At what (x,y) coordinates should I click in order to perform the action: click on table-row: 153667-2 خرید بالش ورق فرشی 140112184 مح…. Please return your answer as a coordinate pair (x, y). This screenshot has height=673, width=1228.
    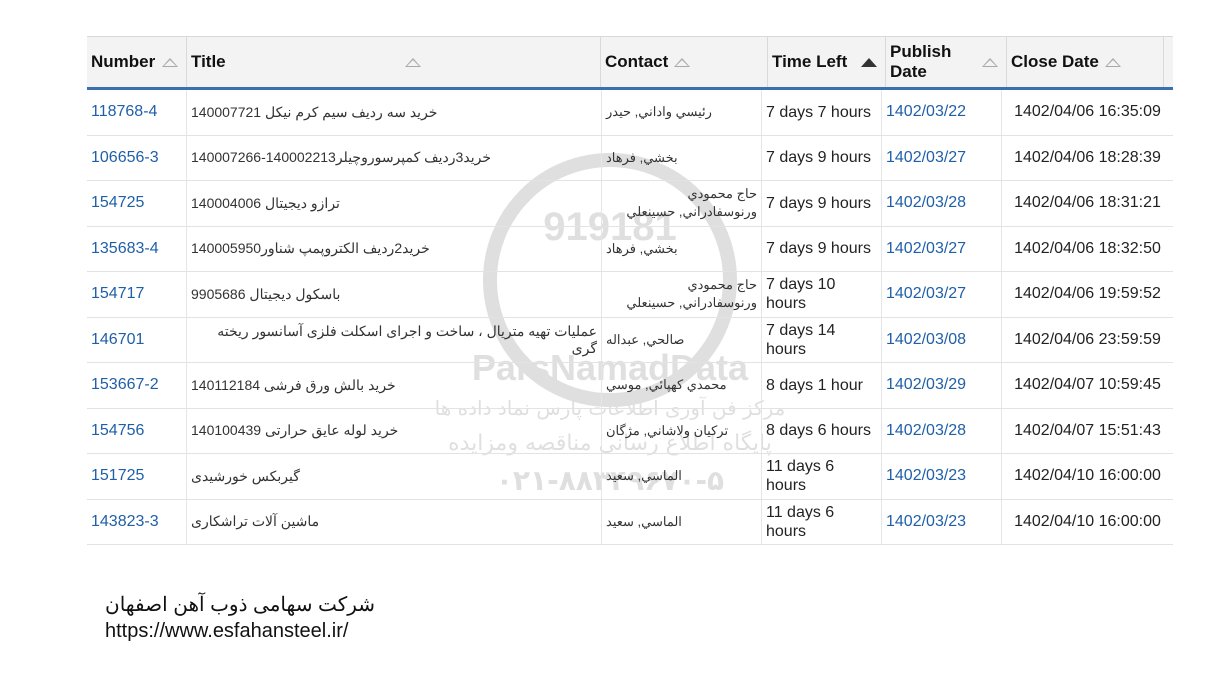
    Looking at the image, I should click on (630, 386).